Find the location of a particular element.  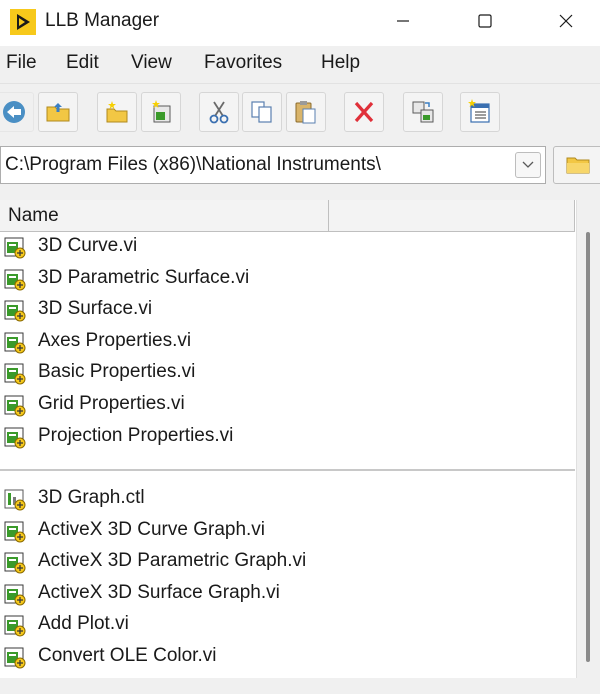

paste-button is located at coordinates (306, 112).